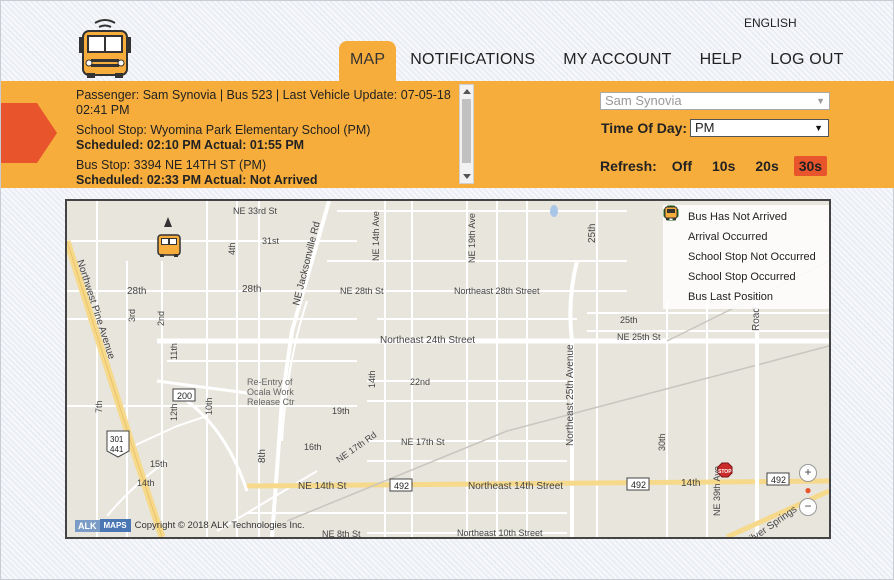  What do you see at coordinates (497, 291) in the screenshot?
I see `svg-text: Northeast 28th Street` at bounding box center [497, 291].